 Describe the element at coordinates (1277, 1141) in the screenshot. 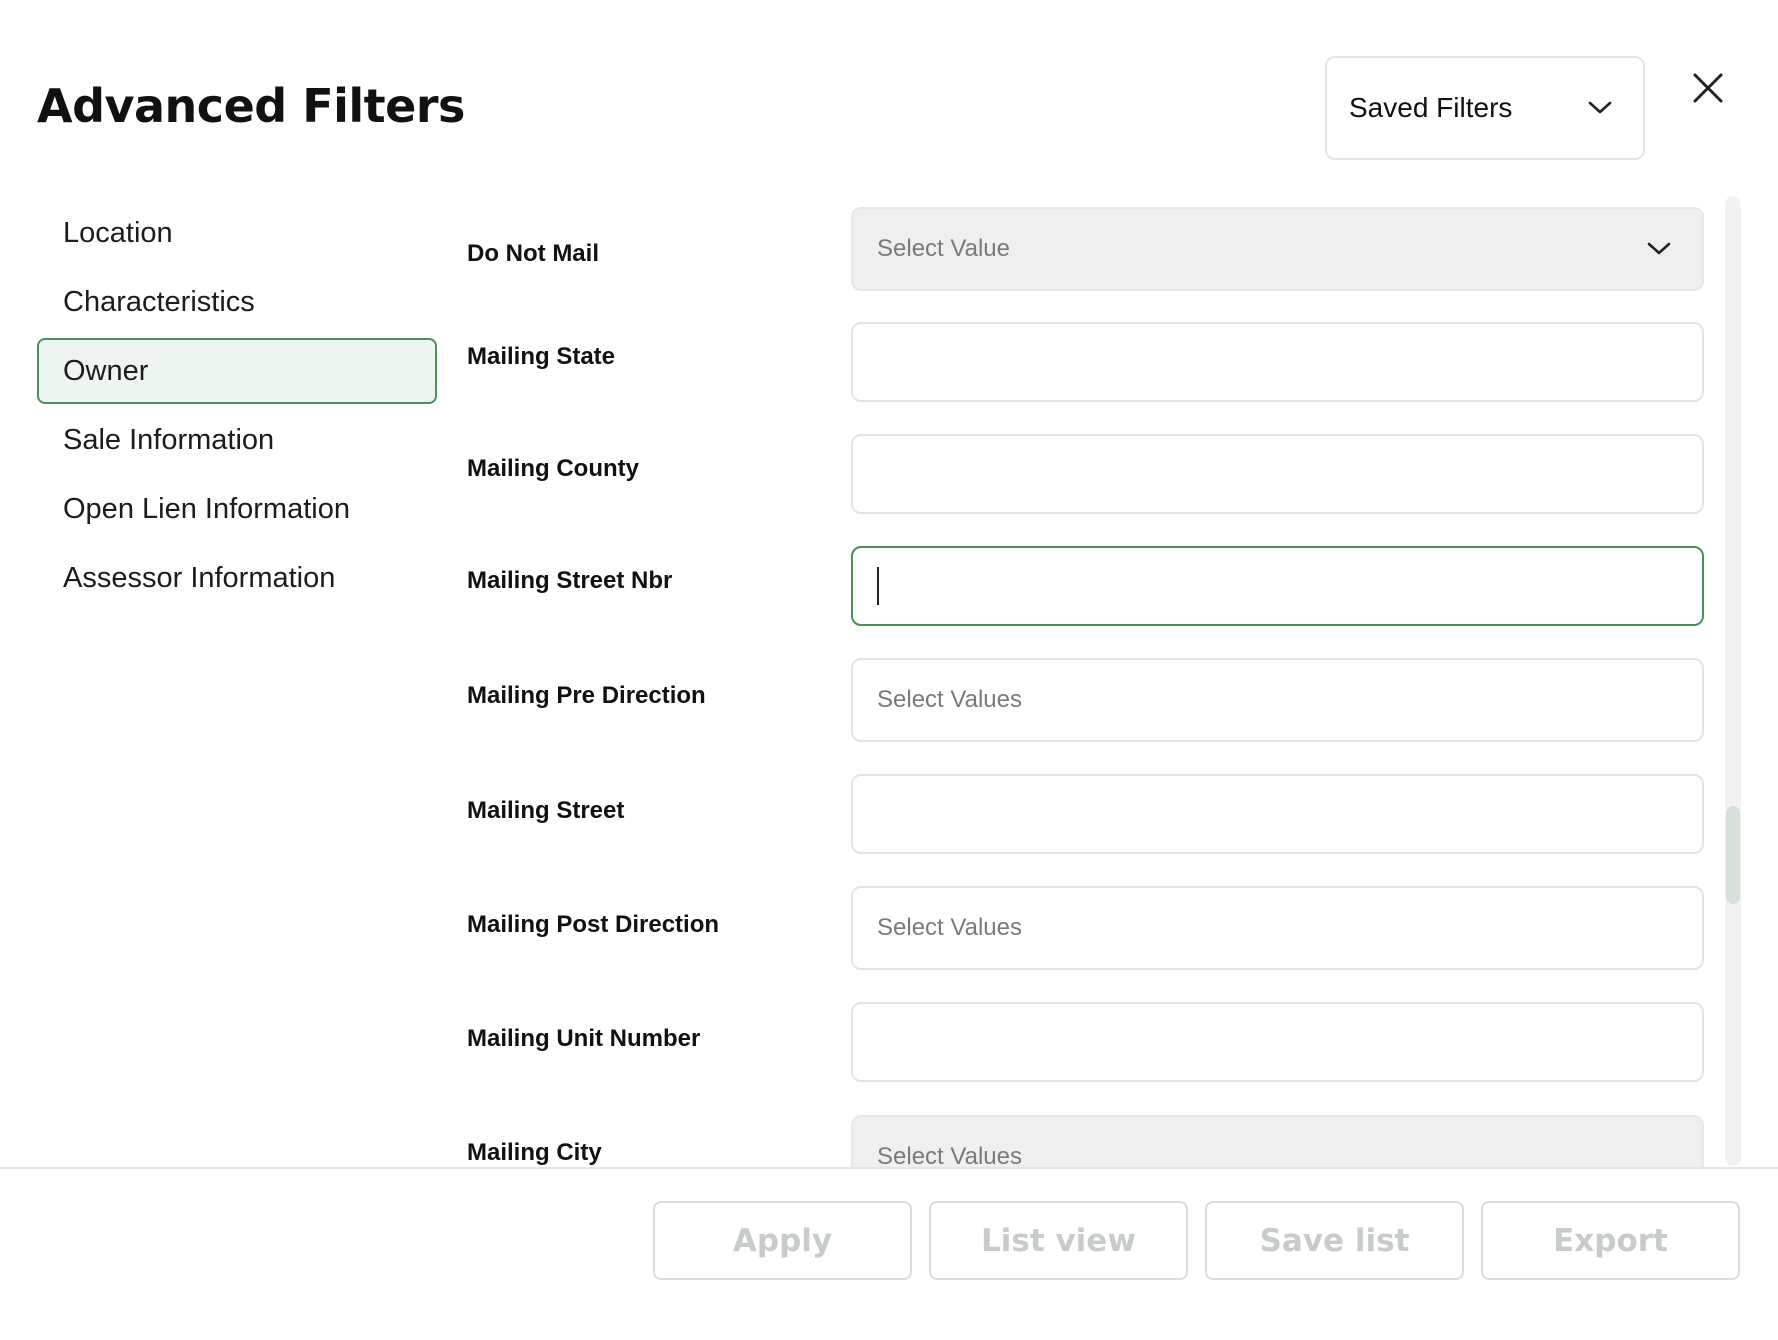

I see `mailing-city-select: Select Values` at that location.